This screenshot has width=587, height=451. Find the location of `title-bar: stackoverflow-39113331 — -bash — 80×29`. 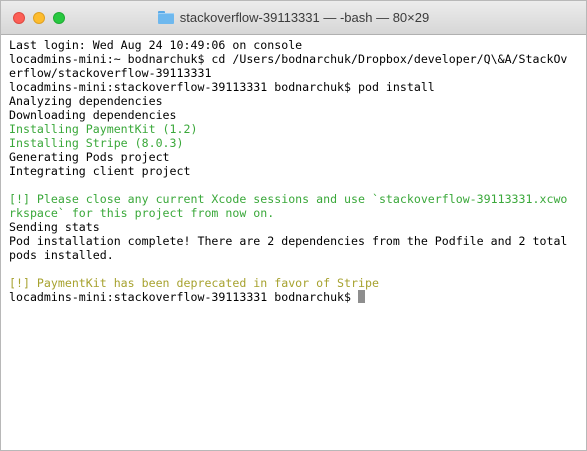

title-bar: stackoverflow-39113331 — -bash — 80×29 is located at coordinates (293, 18).